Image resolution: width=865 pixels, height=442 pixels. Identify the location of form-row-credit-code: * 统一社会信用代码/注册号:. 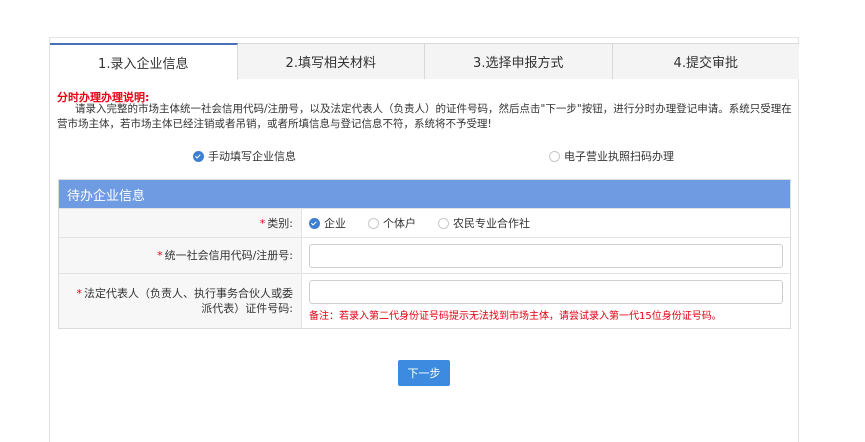
(424, 255).